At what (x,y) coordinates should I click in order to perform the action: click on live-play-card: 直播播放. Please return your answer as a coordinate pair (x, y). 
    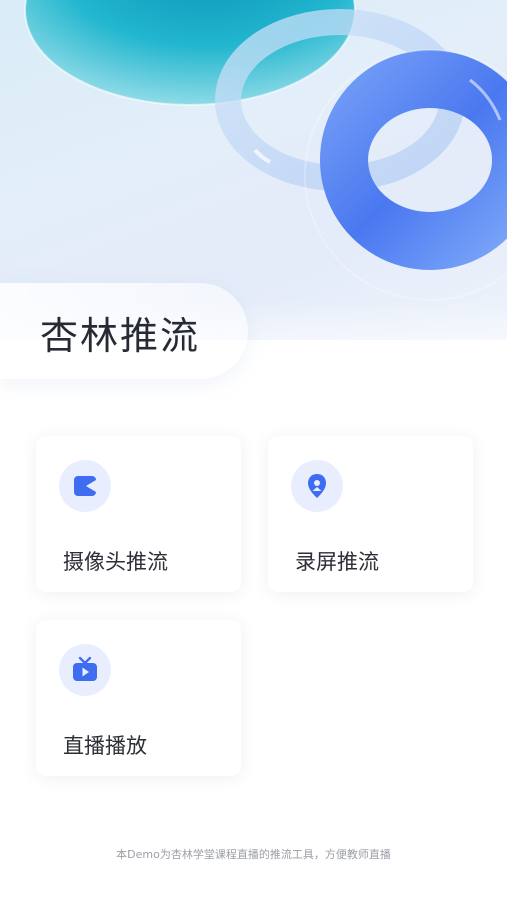
    Looking at the image, I should click on (138, 698).